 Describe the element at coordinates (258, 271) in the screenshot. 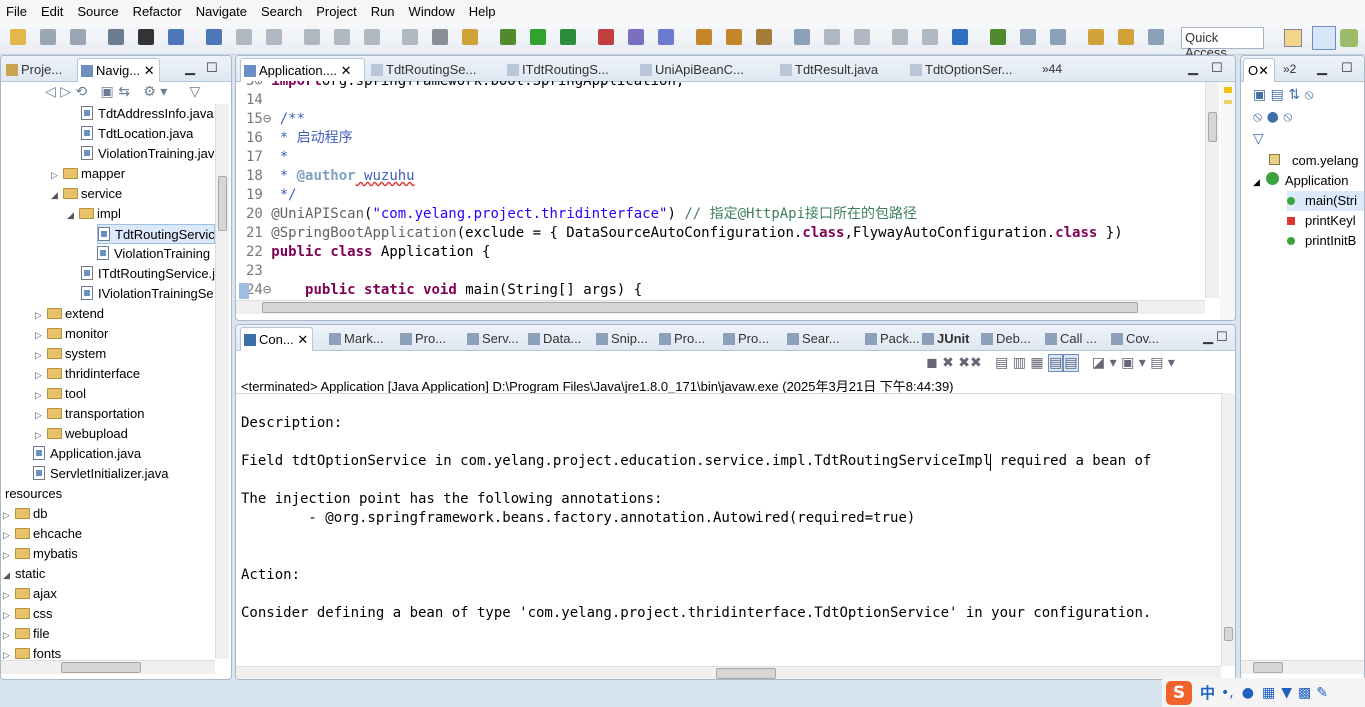

I see `code-line: 23` at that location.